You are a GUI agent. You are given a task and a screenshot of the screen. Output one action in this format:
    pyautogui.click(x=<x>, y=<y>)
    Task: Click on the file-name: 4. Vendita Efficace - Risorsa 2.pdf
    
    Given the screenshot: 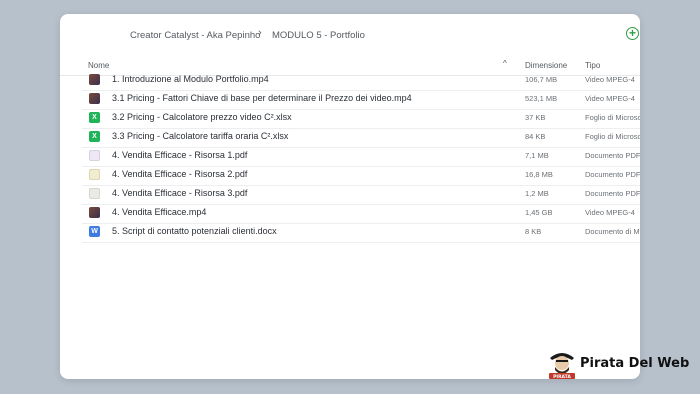 What is the action you would take?
    pyautogui.click(x=180, y=174)
    